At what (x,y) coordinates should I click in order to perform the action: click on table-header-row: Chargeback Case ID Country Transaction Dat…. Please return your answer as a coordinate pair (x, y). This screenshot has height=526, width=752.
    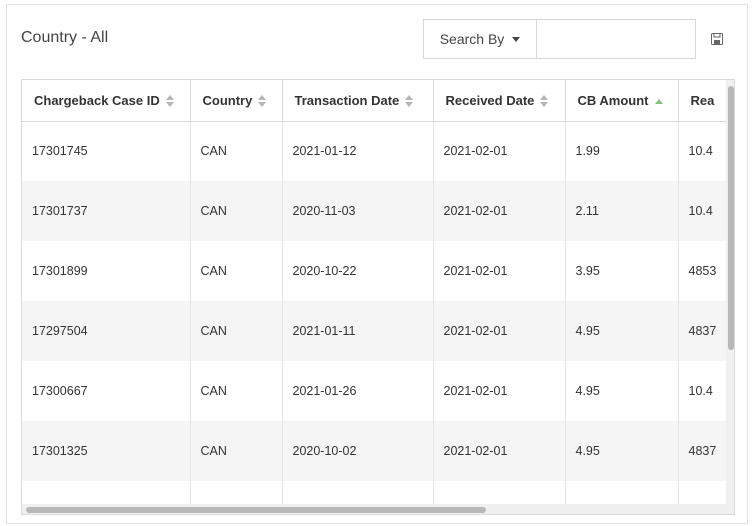
    Looking at the image, I should click on (375, 101).